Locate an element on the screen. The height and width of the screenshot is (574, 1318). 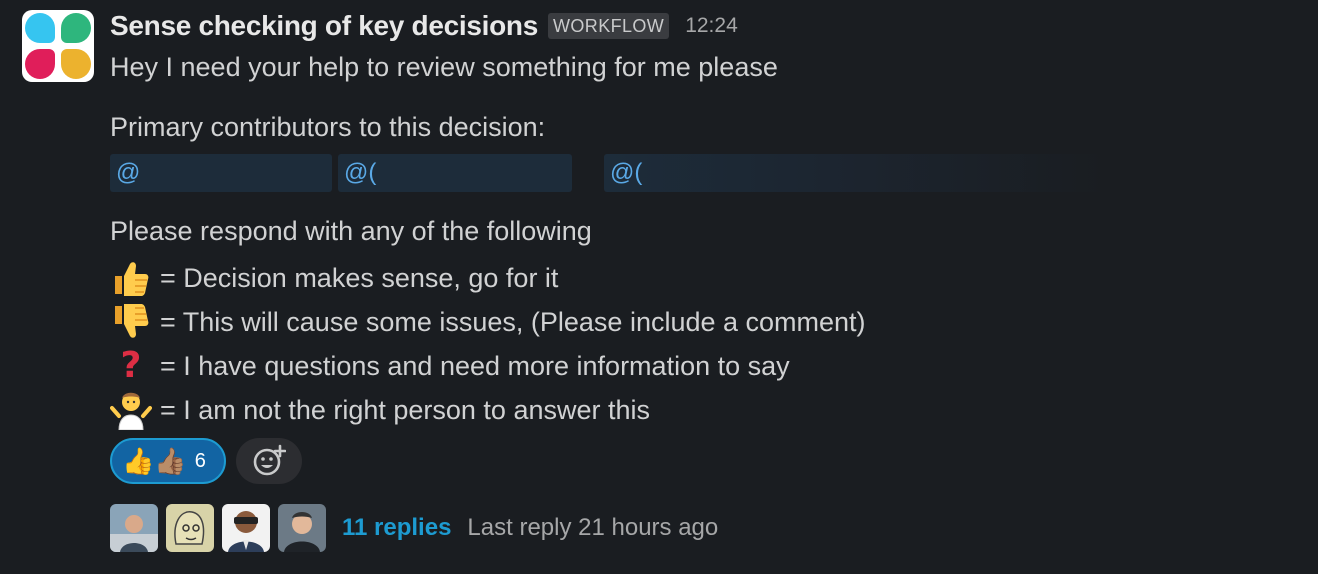
contributor-mentions: @ @( @( is located at coordinates (610, 173).